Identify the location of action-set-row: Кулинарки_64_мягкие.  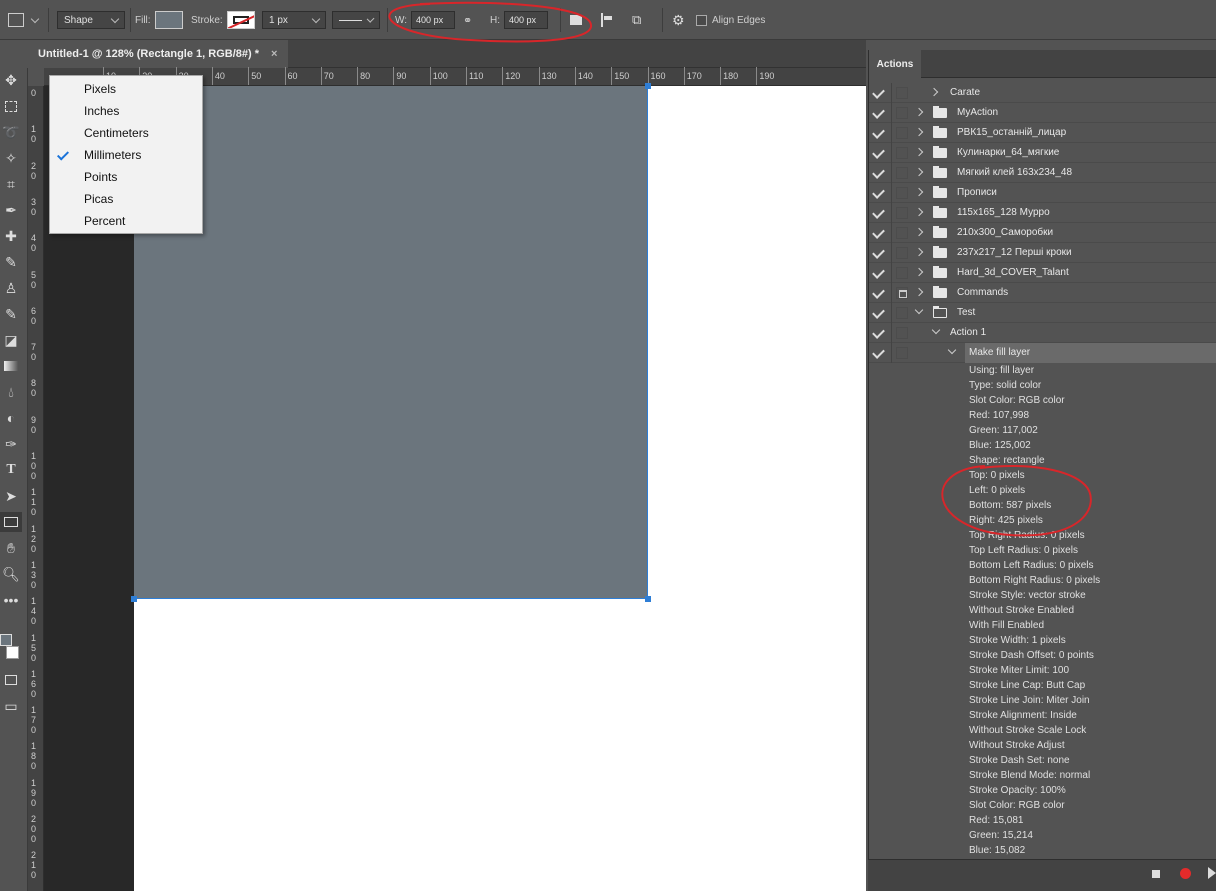
(1042, 153).